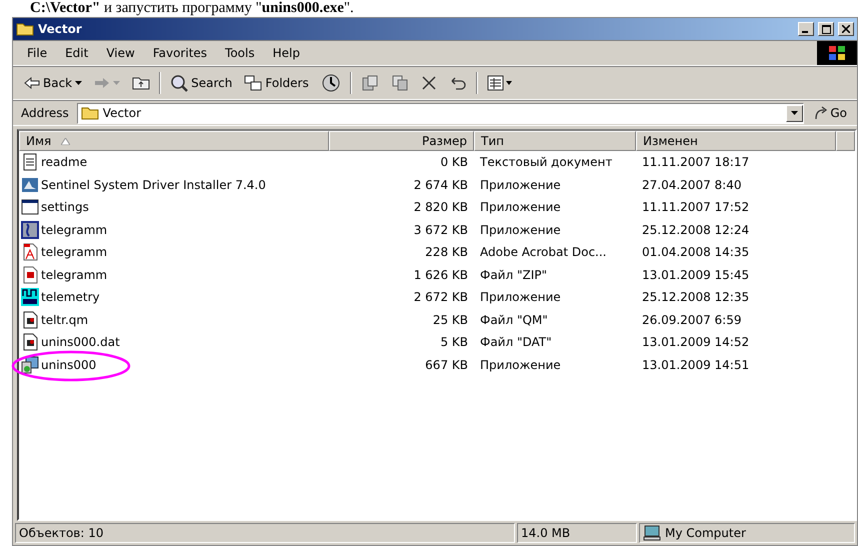 This screenshot has width=858, height=546. I want to click on archive-icon, so click(30, 275).